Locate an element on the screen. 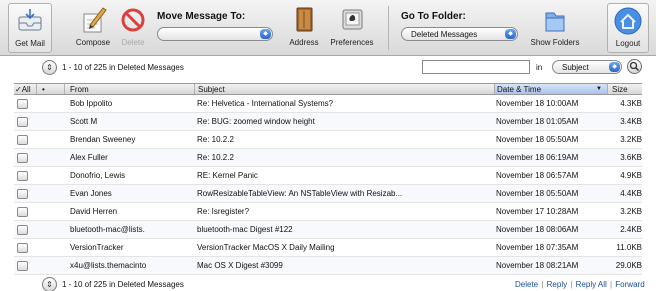  preferences-button: Preferences is located at coordinates (352, 28).